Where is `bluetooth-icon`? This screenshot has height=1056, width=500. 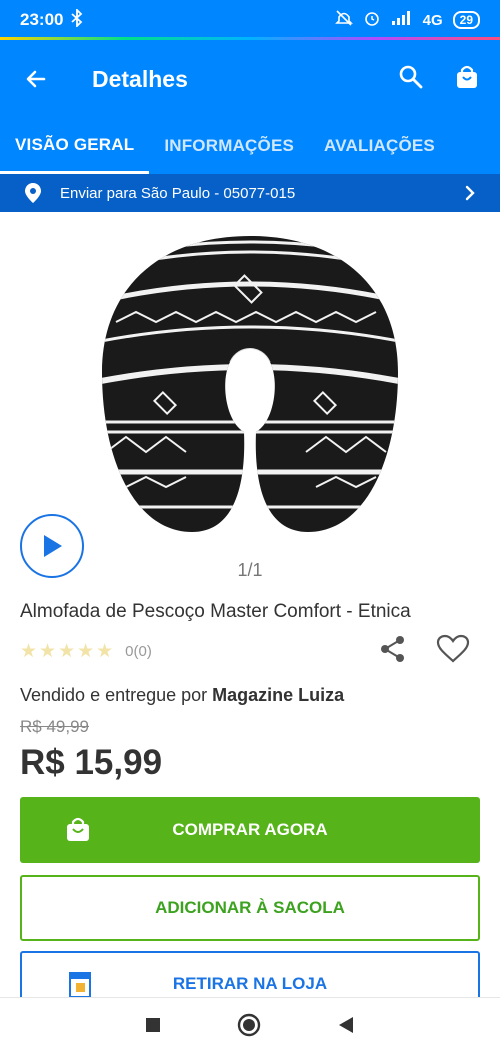 bluetooth-icon is located at coordinates (77, 19).